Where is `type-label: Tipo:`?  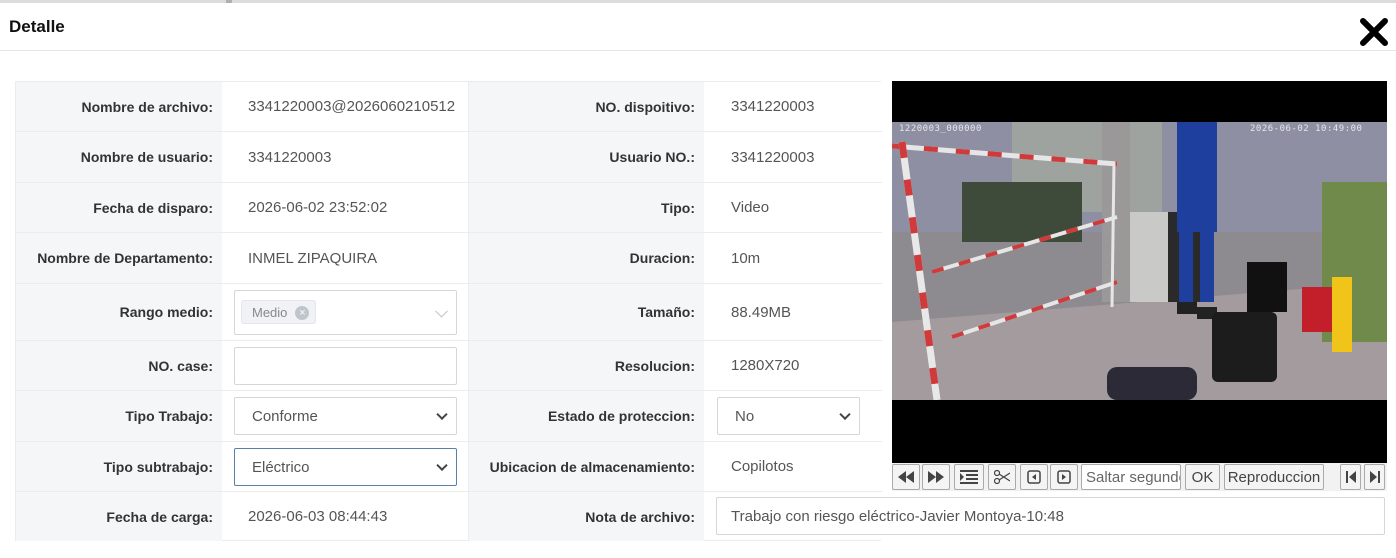 type-label: Tipo: is located at coordinates (586, 207).